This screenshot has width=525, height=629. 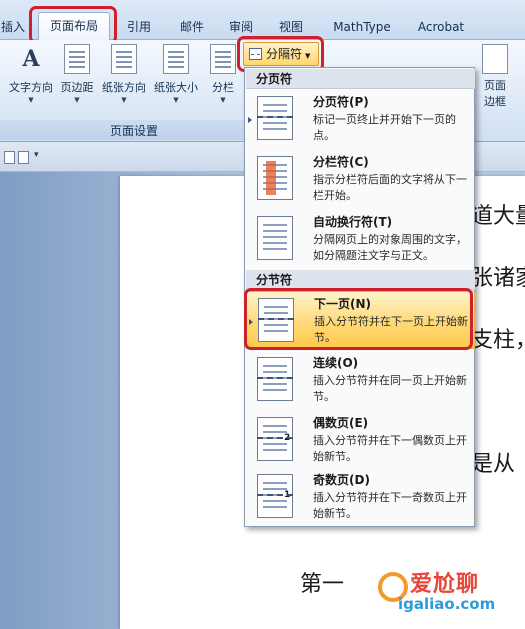 What do you see at coordinates (241, 27) in the screenshot?
I see `tab-review: 审阅` at bounding box center [241, 27].